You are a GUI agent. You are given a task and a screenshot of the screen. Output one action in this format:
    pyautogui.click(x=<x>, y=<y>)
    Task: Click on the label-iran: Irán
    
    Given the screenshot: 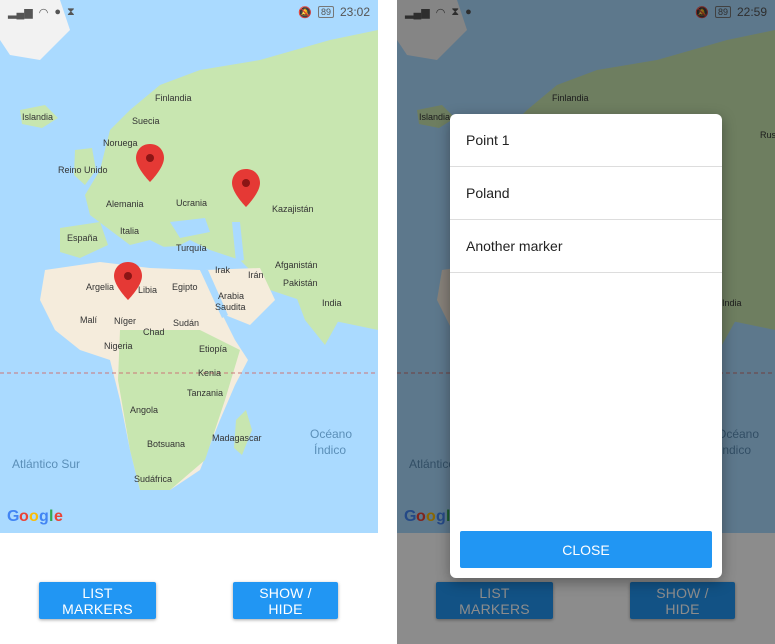 What is the action you would take?
    pyautogui.click(x=256, y=275)
    